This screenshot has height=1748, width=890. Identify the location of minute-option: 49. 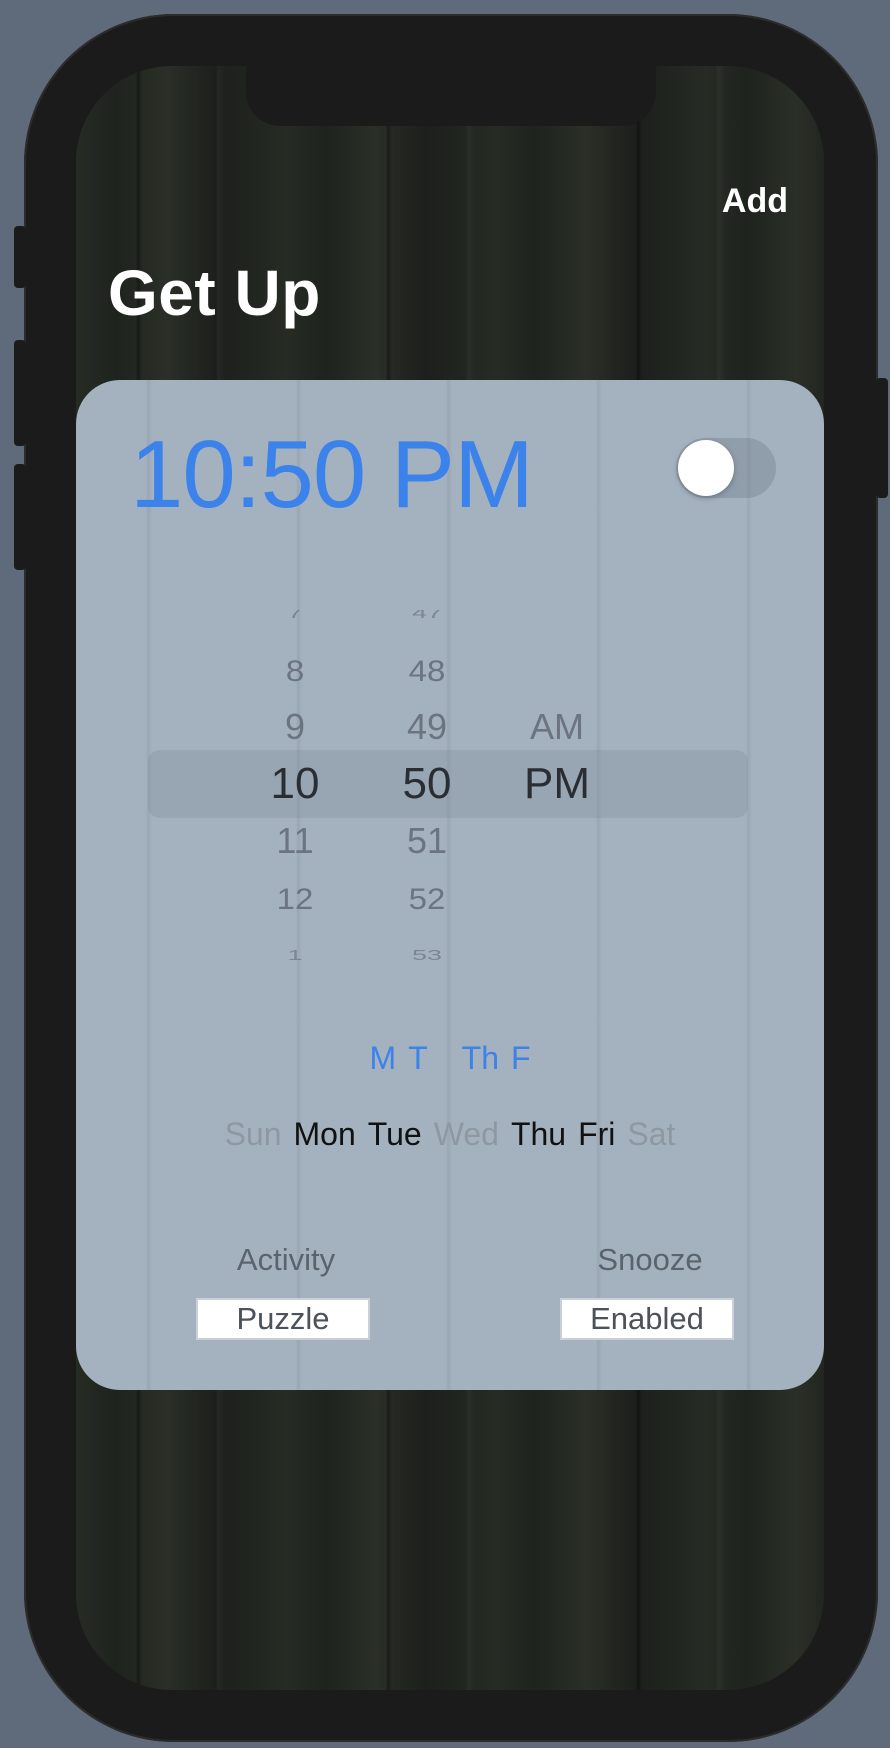
(427, 727).